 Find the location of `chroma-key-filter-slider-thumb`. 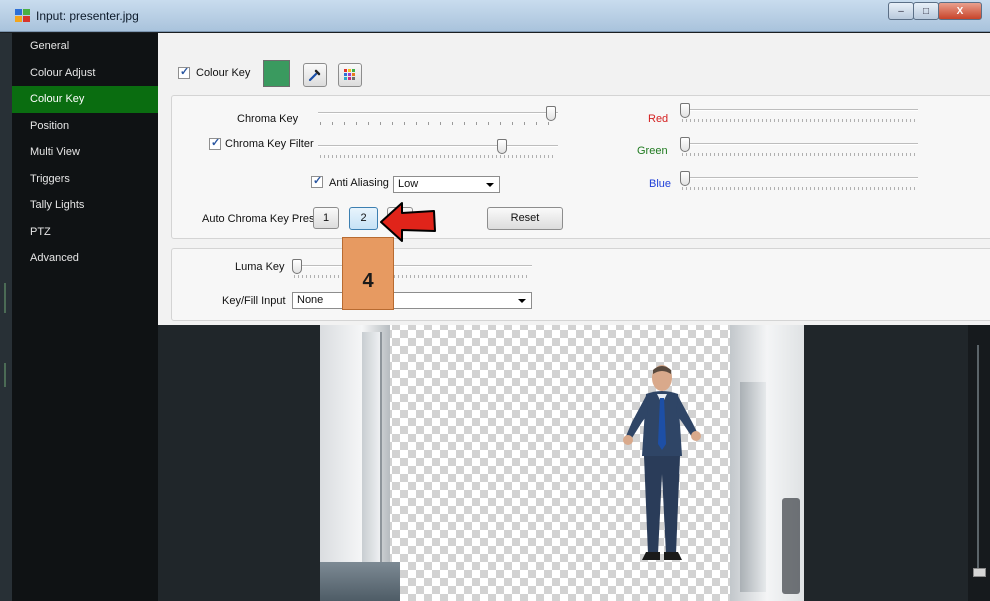

chroma-key-filter-slider-thumb is located at coordinates (502, 146).